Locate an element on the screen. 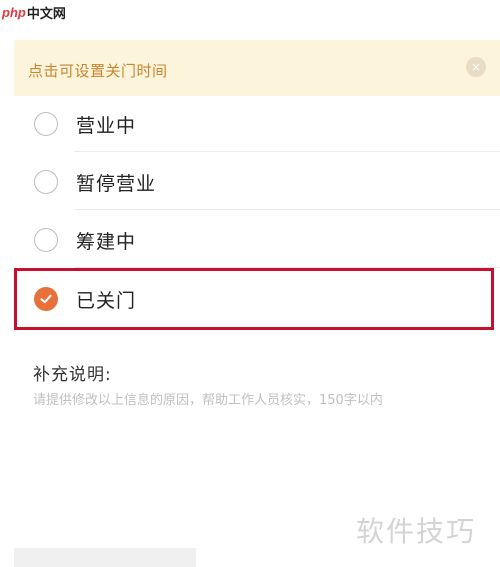 The width and height of the screenshot is (500, 567). status-option-open: 营业中 is located at coordinates (257, 124).